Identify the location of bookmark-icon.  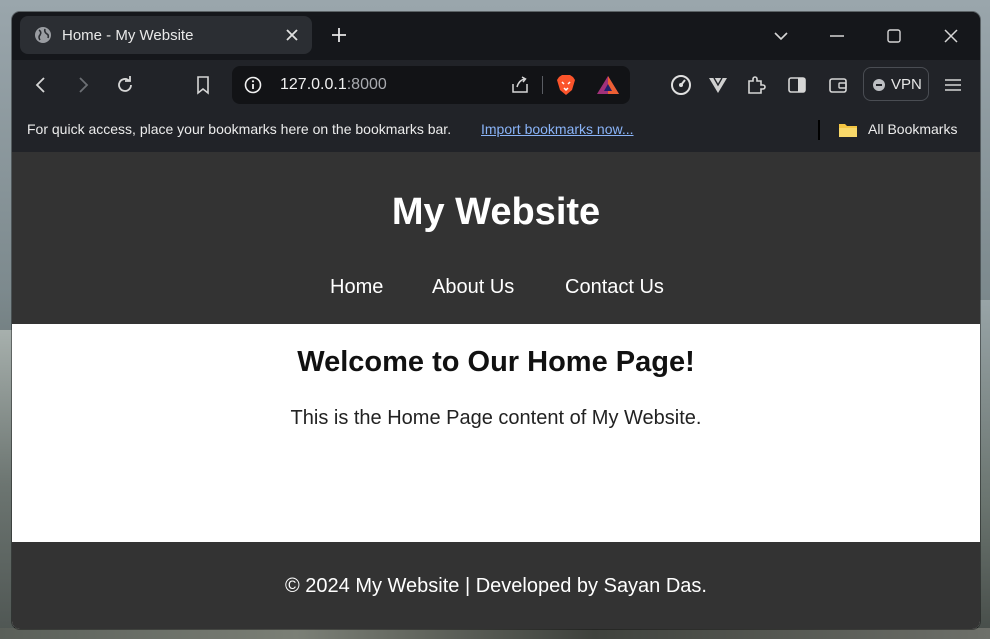
(203, 85).